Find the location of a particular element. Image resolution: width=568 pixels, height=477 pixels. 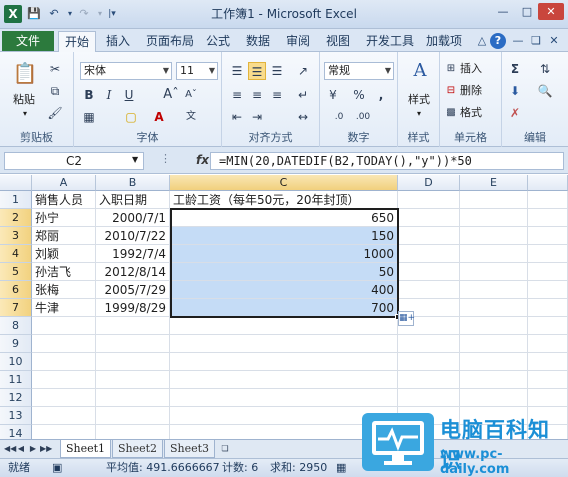

ribbon-collapse-icon: △ is located at coordinates (482, 41).